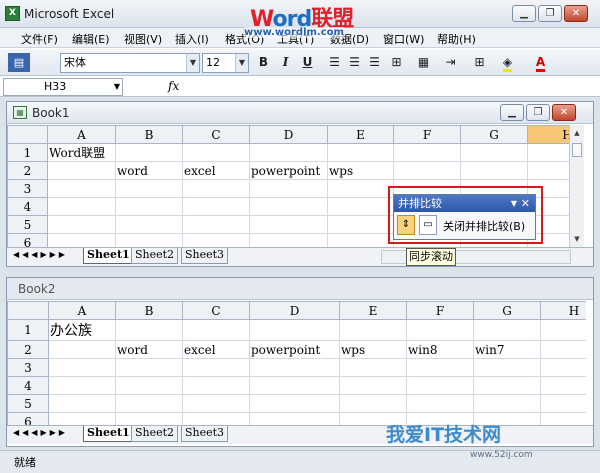  I want to click on font-color-icon: A, so click(540, 62).